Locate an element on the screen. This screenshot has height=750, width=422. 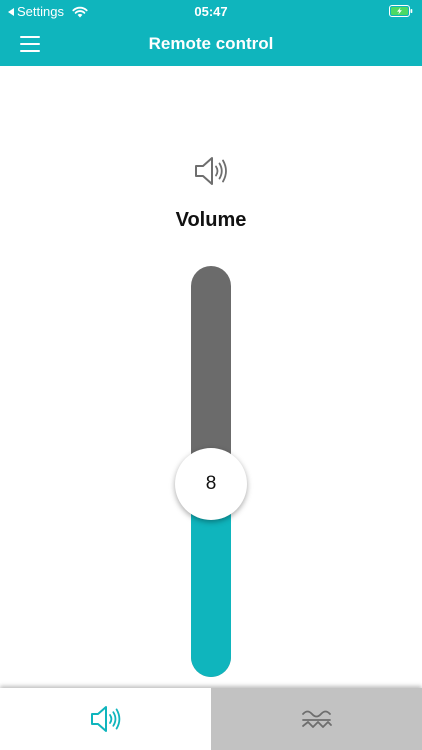
volume-value: 8 is located at coordinates (211, 483).